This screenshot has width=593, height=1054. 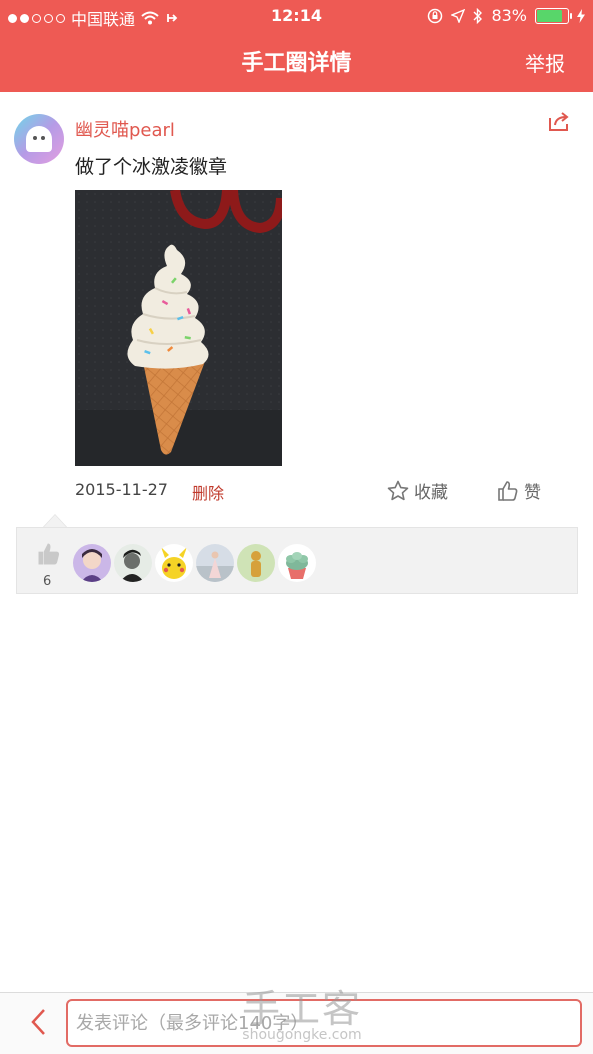 I want to click on avatar-gold-figure-icon, so click(x=256, y=563).